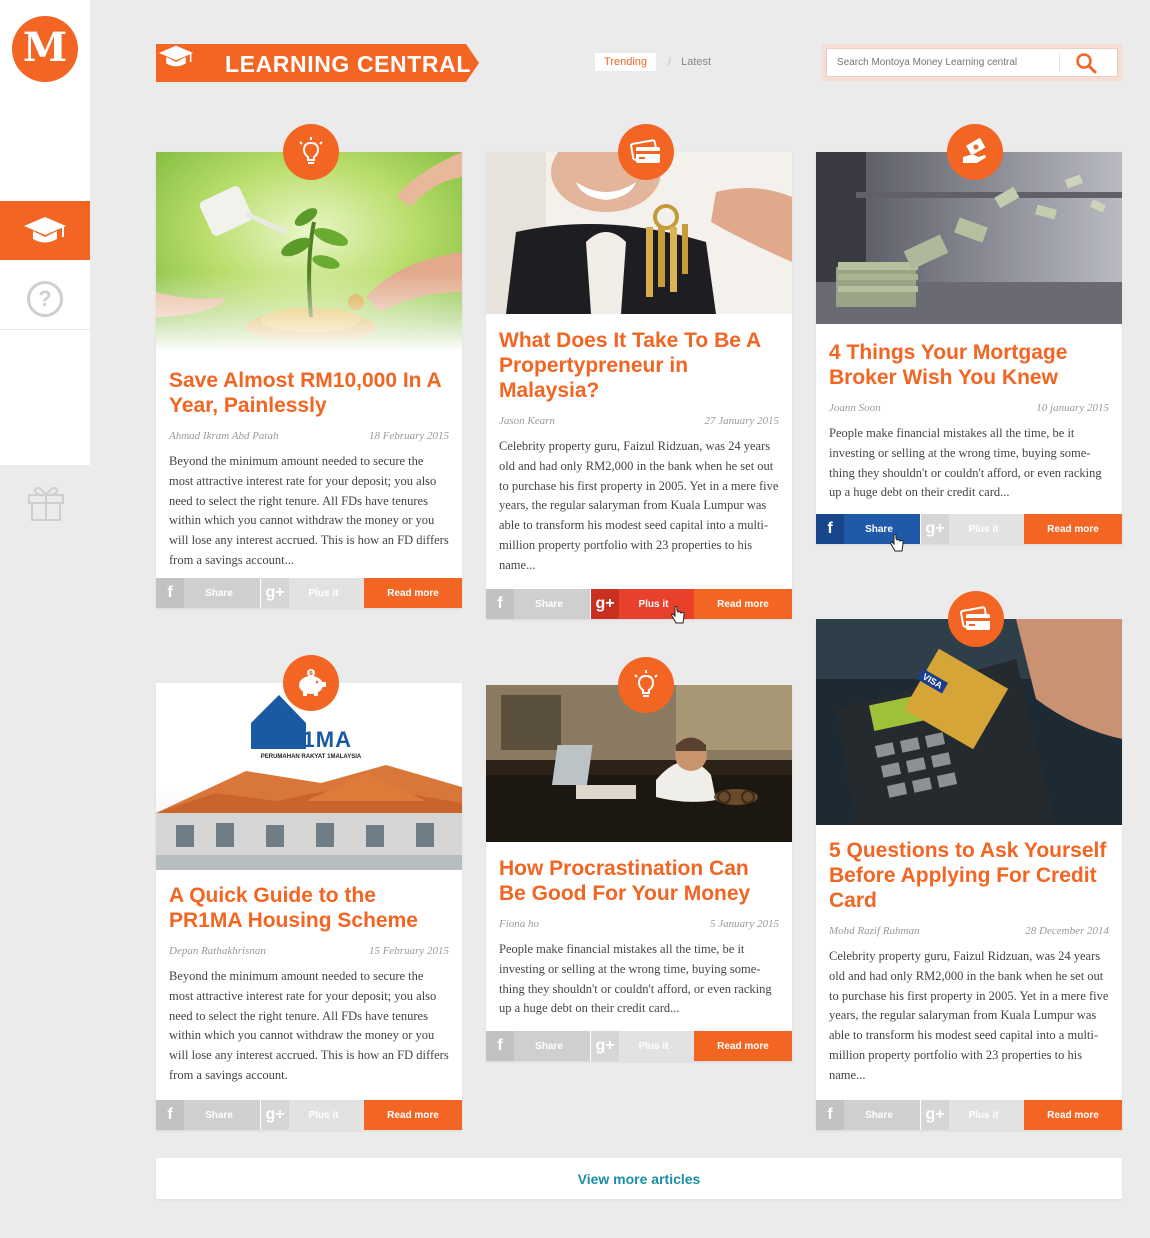 This screenshot has width=1150, height=1238. Describe the element at coordinates (744, 924) in the screenshot. I see `article-date: 5 January 2015` at that location.